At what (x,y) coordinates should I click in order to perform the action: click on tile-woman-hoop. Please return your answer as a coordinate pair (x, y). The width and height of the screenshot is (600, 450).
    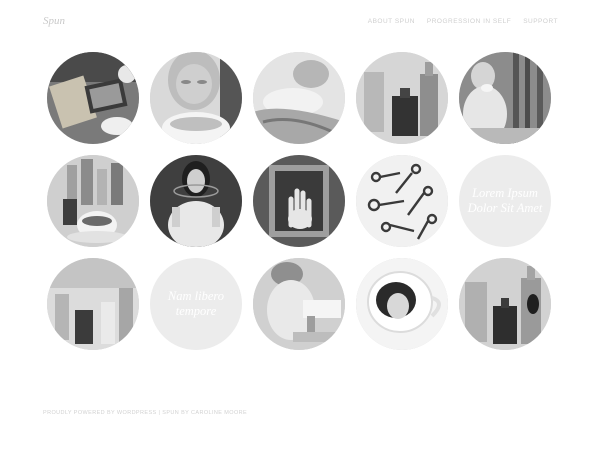
    Looking at the image, I should click on (196, 201).